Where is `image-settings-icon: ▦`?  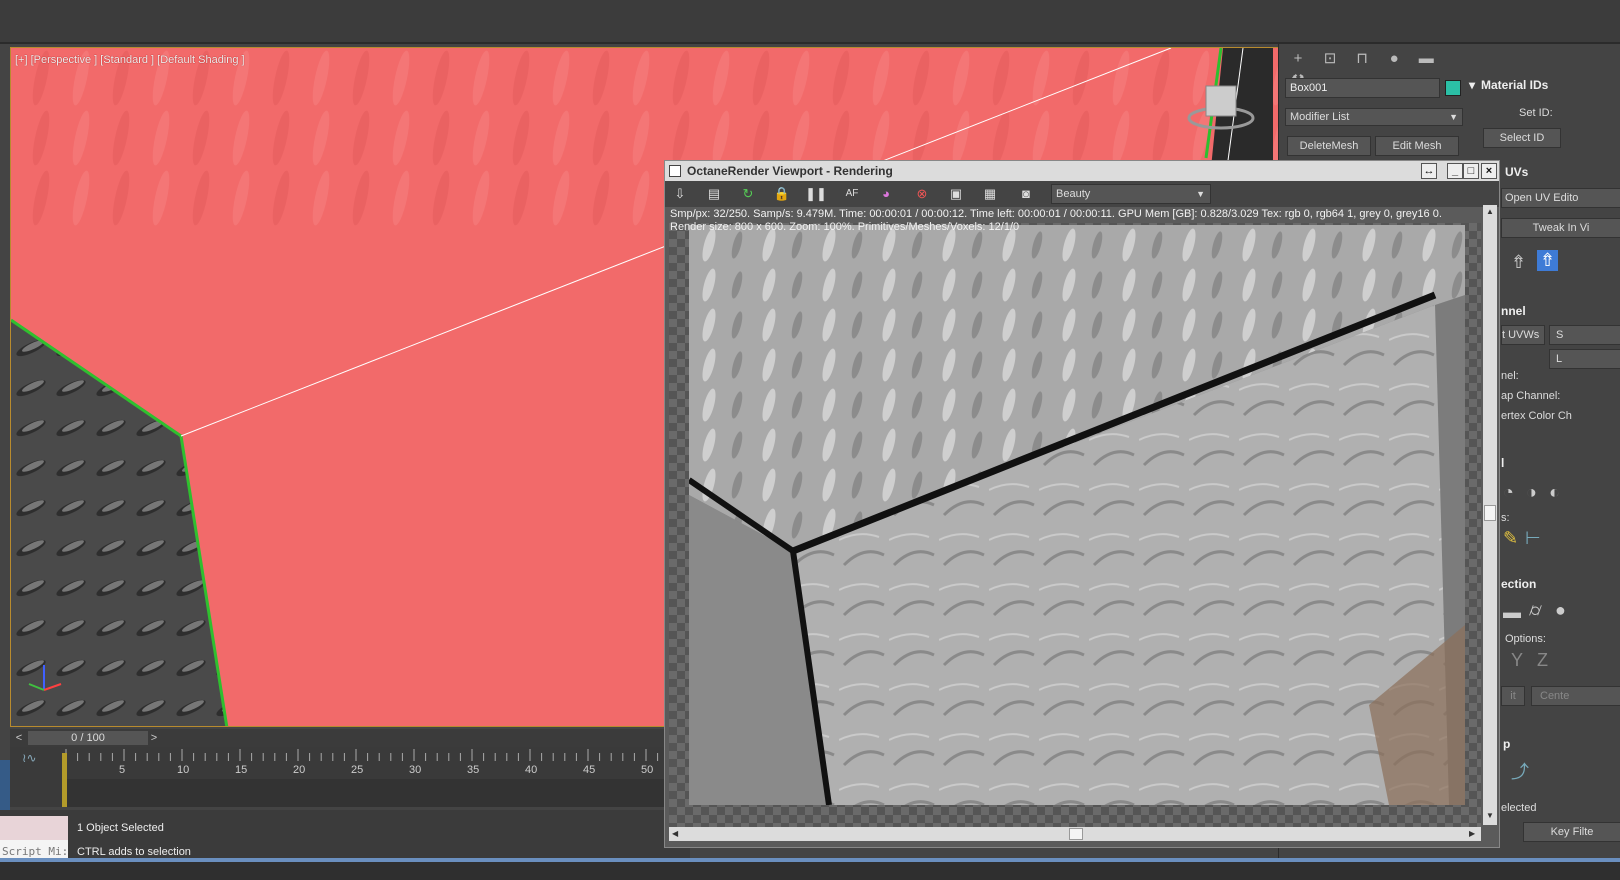 image-settings-icon: ▦ is located at coordinates (990, 194).